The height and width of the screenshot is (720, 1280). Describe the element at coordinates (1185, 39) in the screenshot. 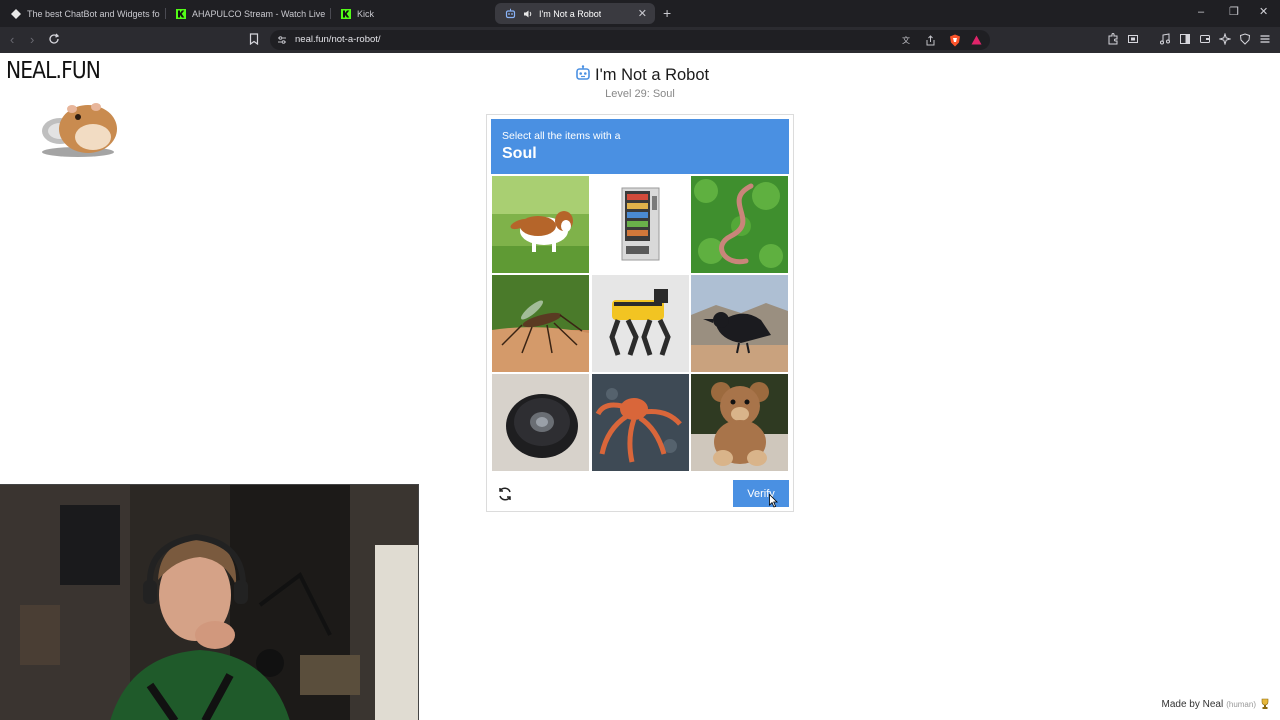

I see `sidebar-icon` at that location.